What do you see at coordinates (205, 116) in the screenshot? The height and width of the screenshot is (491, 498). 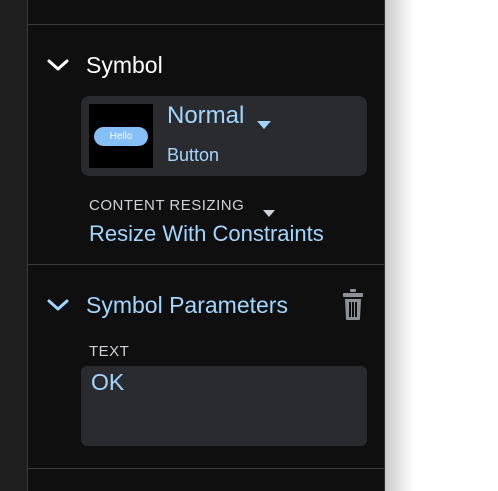 I see `symbol-state-dropdown: Normal` at bounding box center [205, 116].